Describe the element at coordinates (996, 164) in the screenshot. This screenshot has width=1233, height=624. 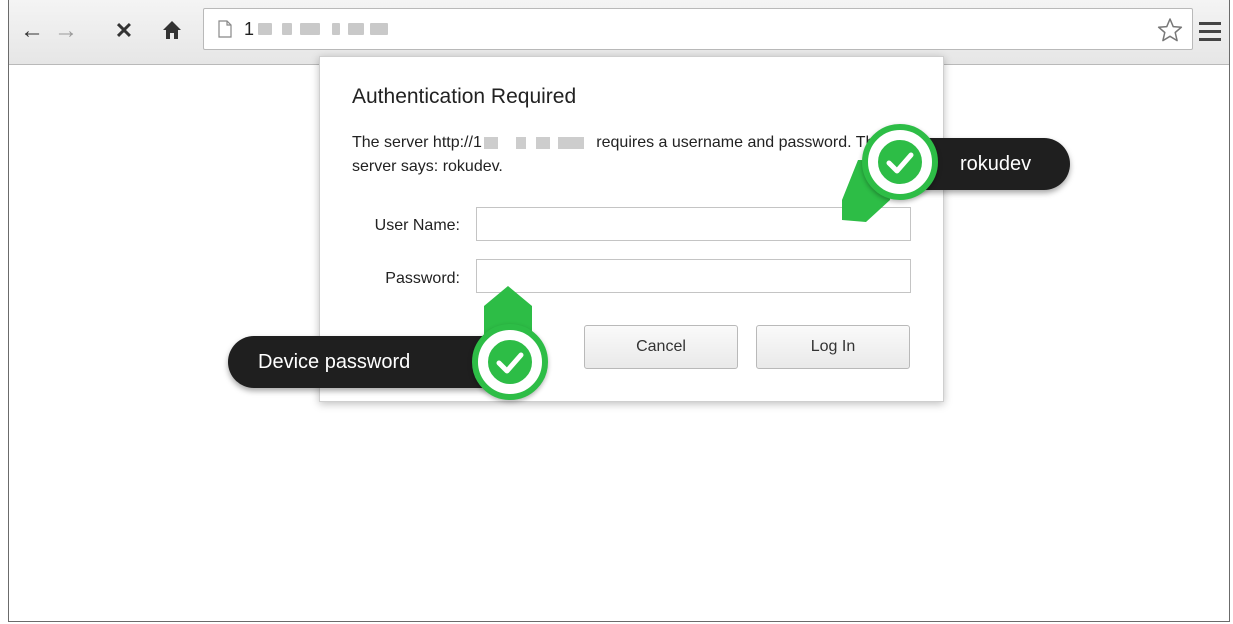
I see `username-callout-text: rokudev` at that location.